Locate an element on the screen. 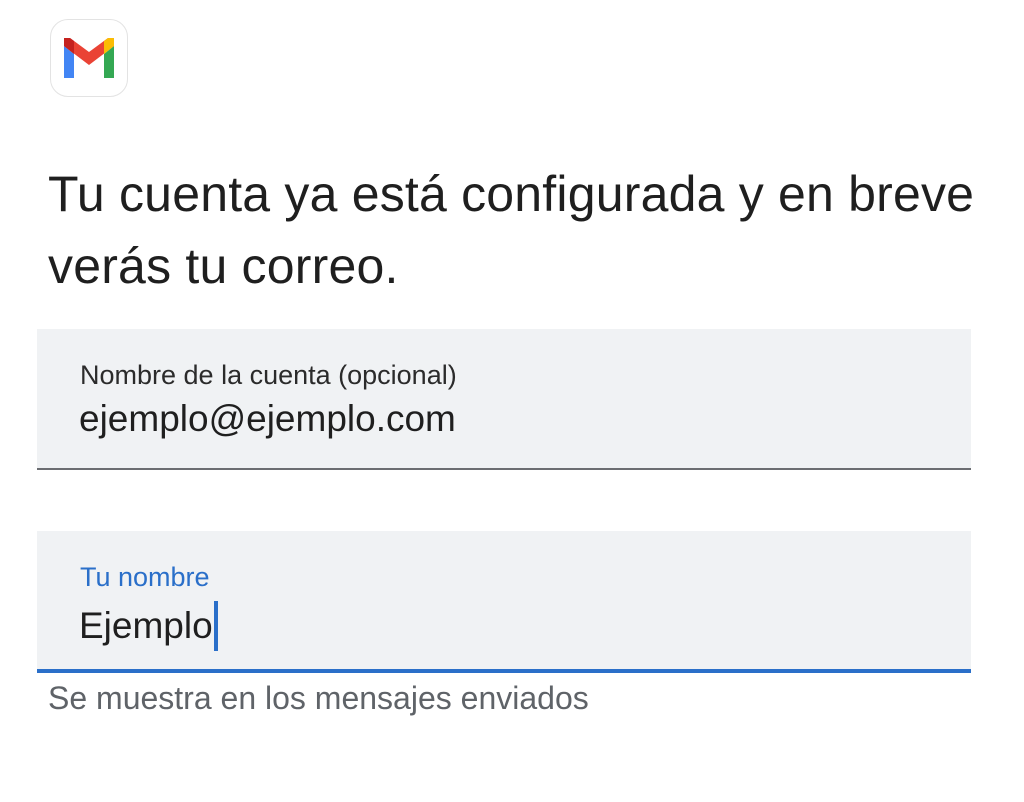  your-name-value: Ejemplo is located at coordinates (146, 625).